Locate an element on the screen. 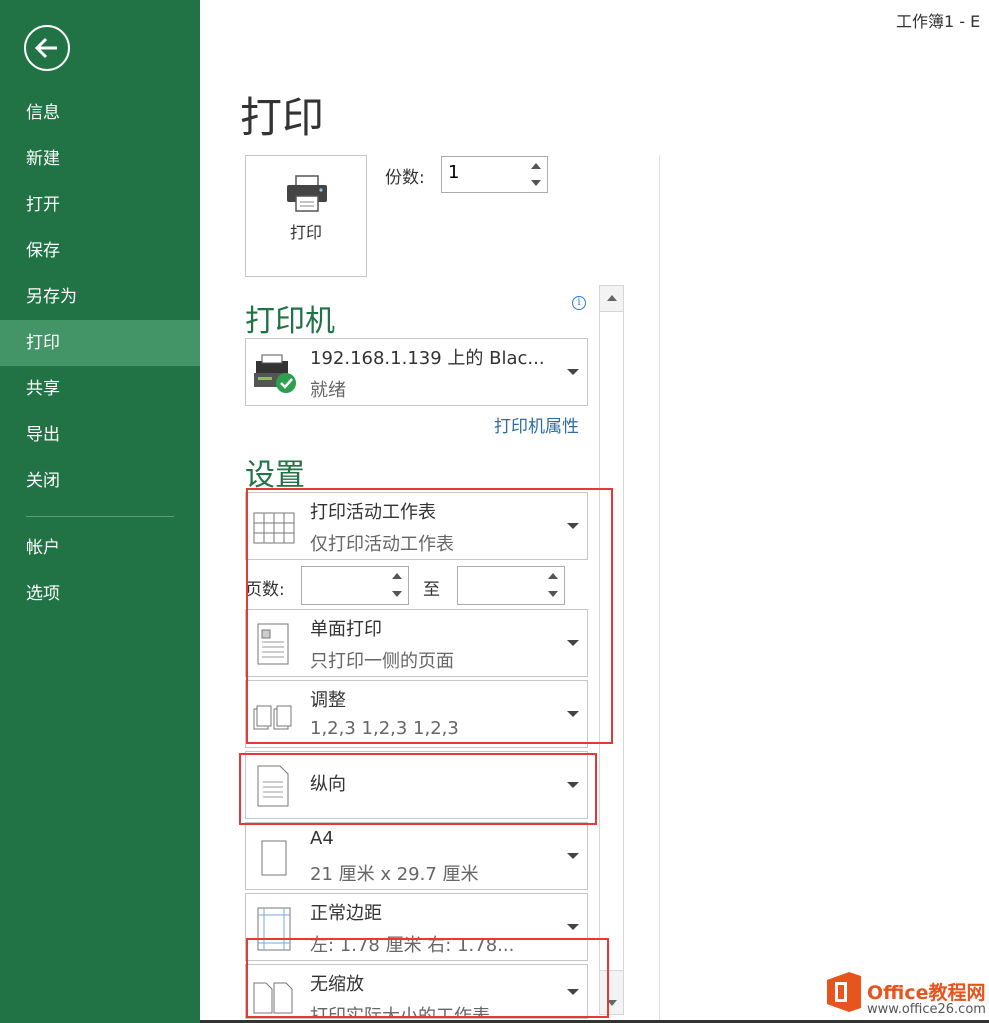 The image size is (989, 1023). printer-properties-link: 打印机属性 is located at coordinates (536, 424).